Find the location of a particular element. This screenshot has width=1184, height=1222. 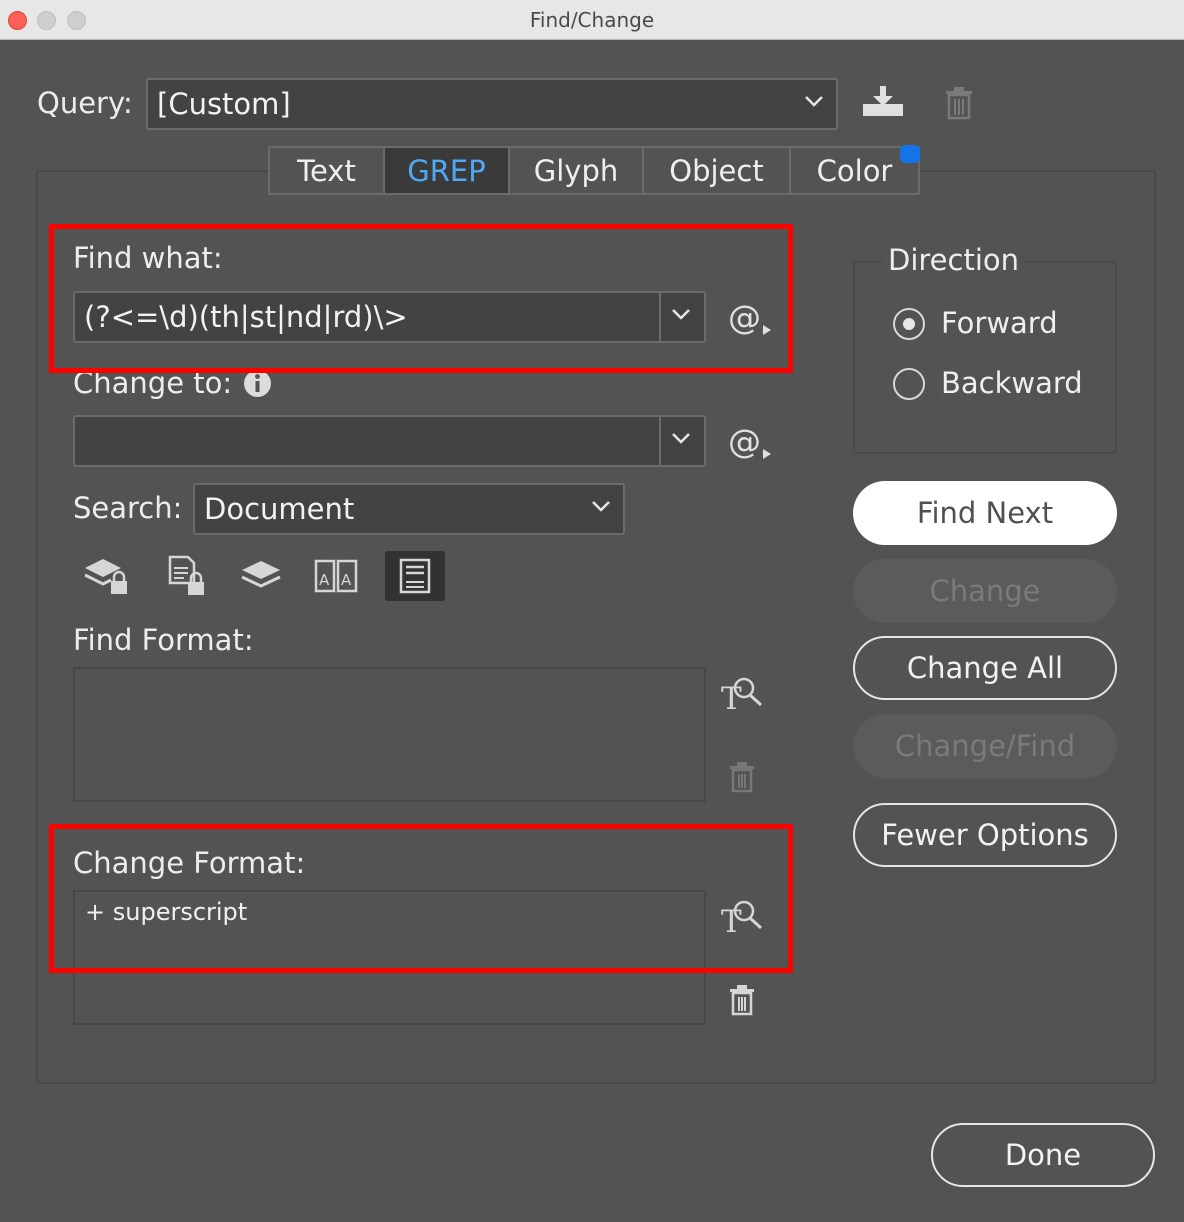

direction-backward-label: Backward is located at coordinates (1012, 383).